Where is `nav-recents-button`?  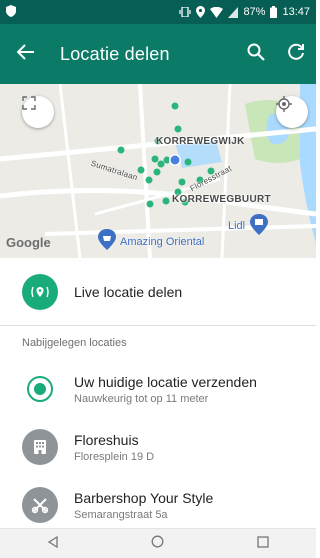 nav-recents-button is located at coordinates (263, 543).